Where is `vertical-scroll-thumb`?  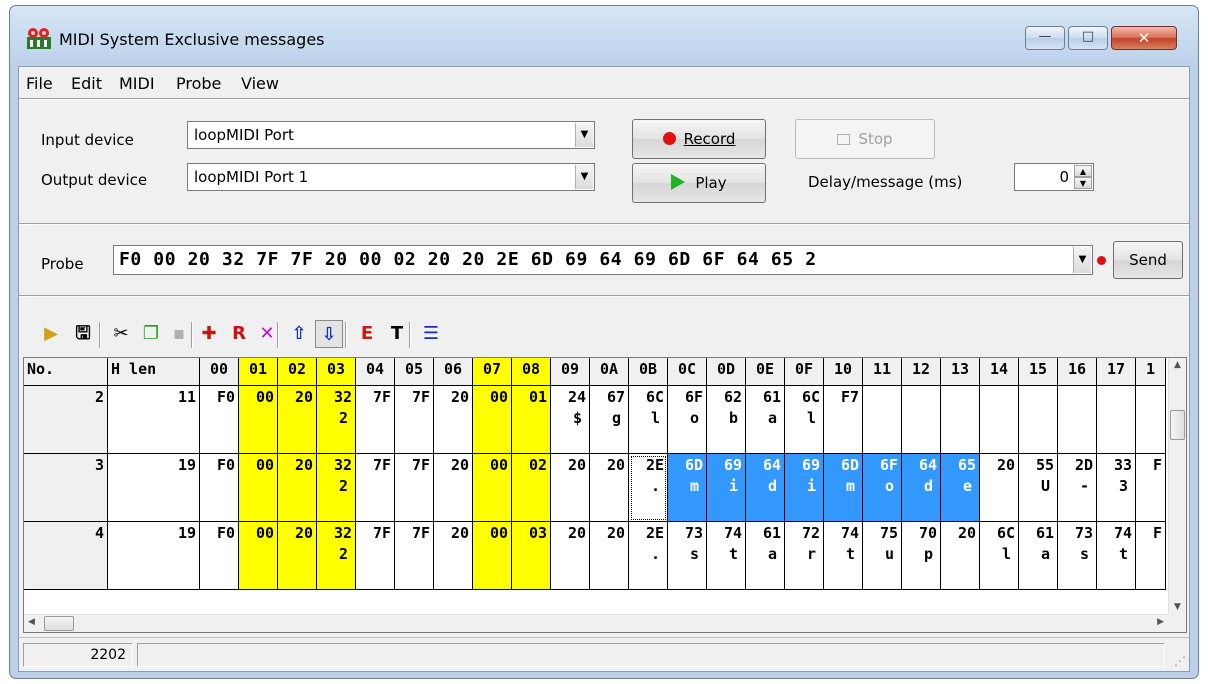
vertical-scroll-thumb is located at coordinates (1177, 425).